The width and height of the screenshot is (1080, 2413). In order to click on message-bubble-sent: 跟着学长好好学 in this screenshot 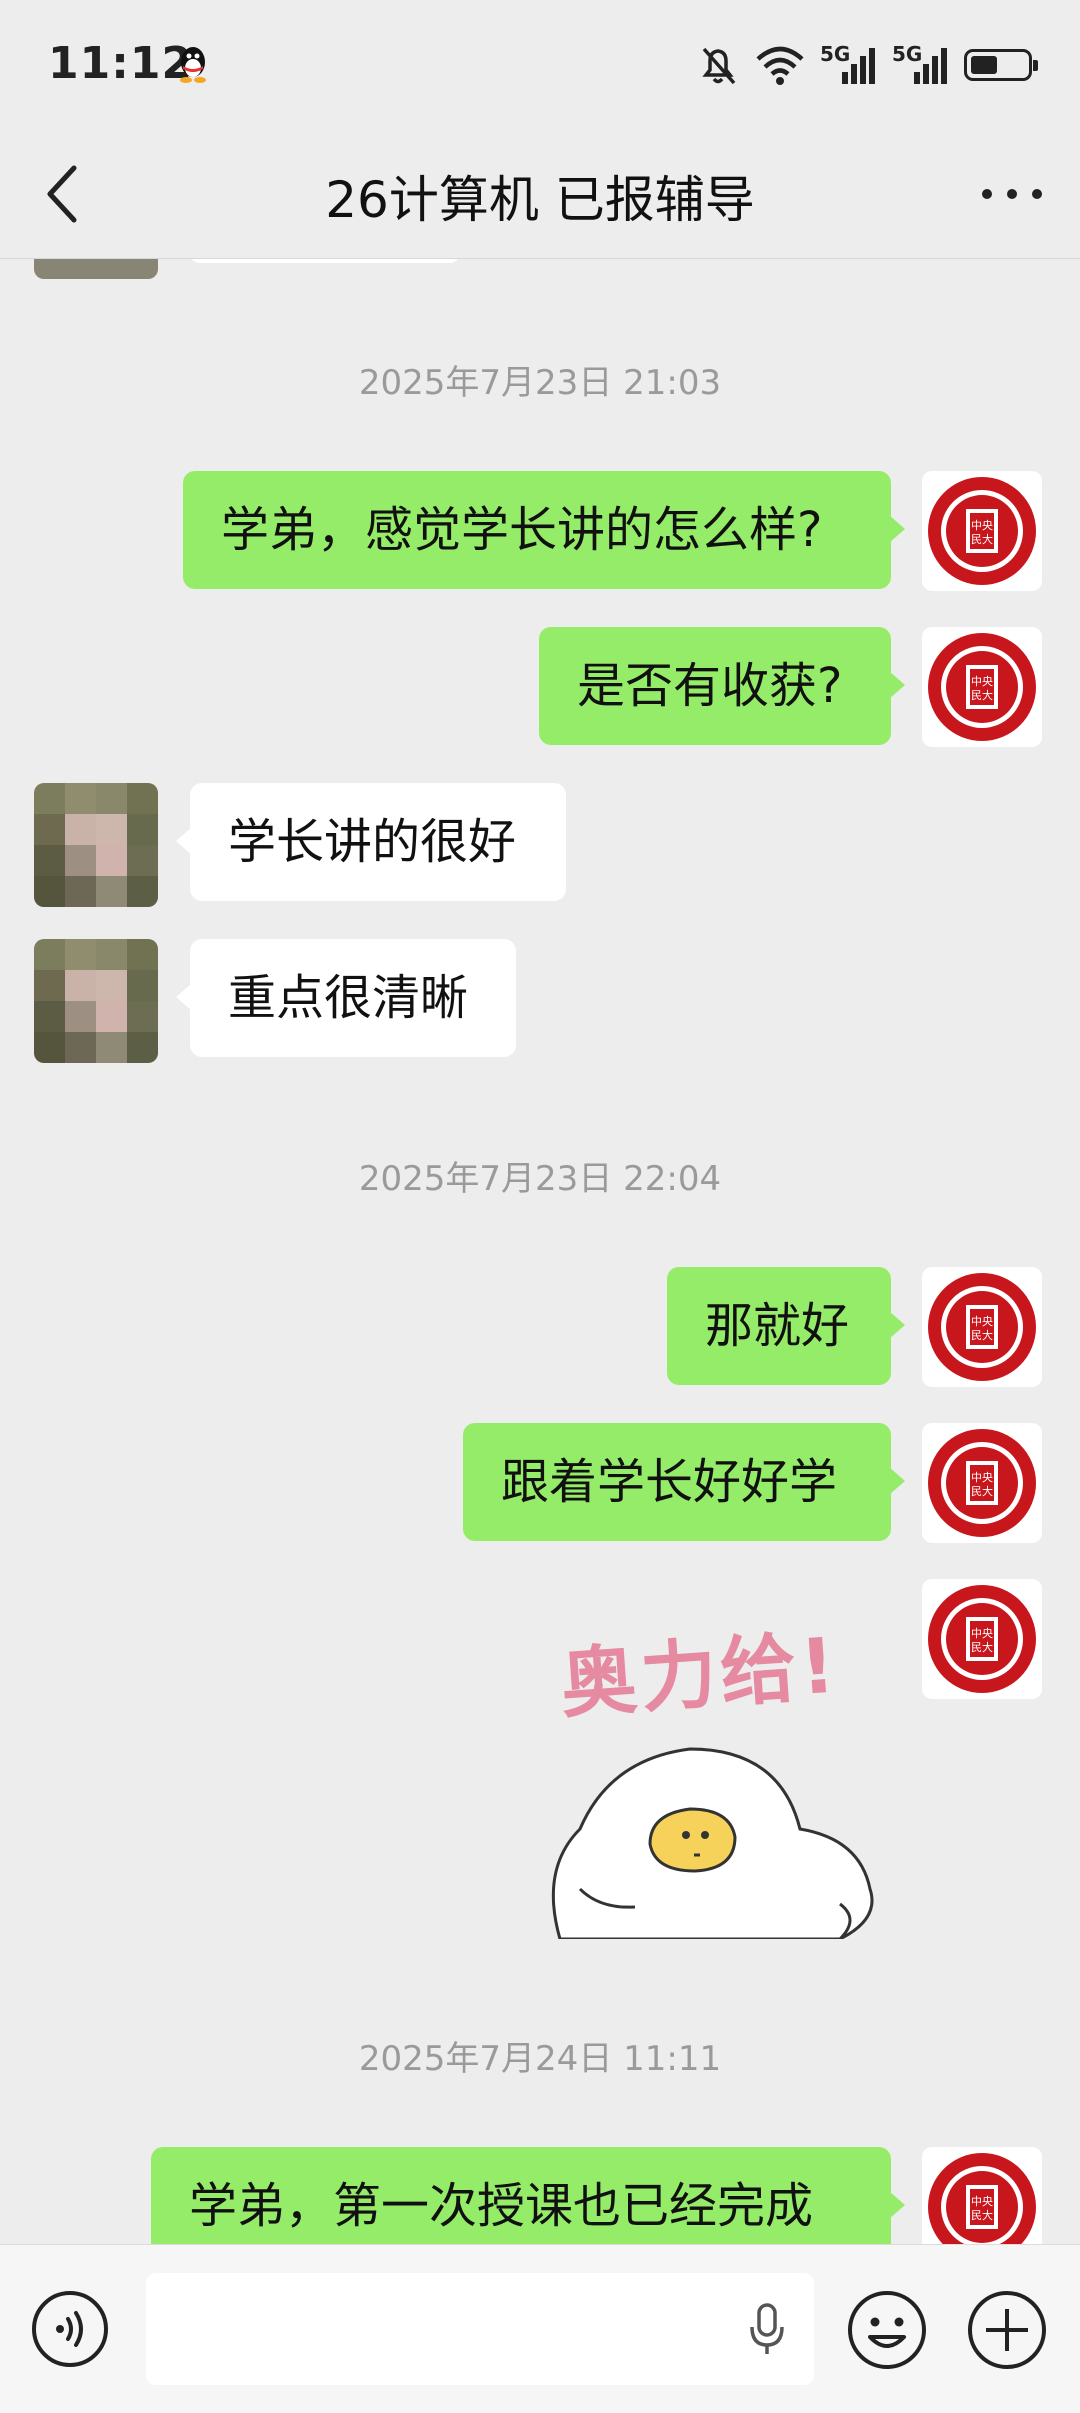, I will do `click(684, 1482)`.